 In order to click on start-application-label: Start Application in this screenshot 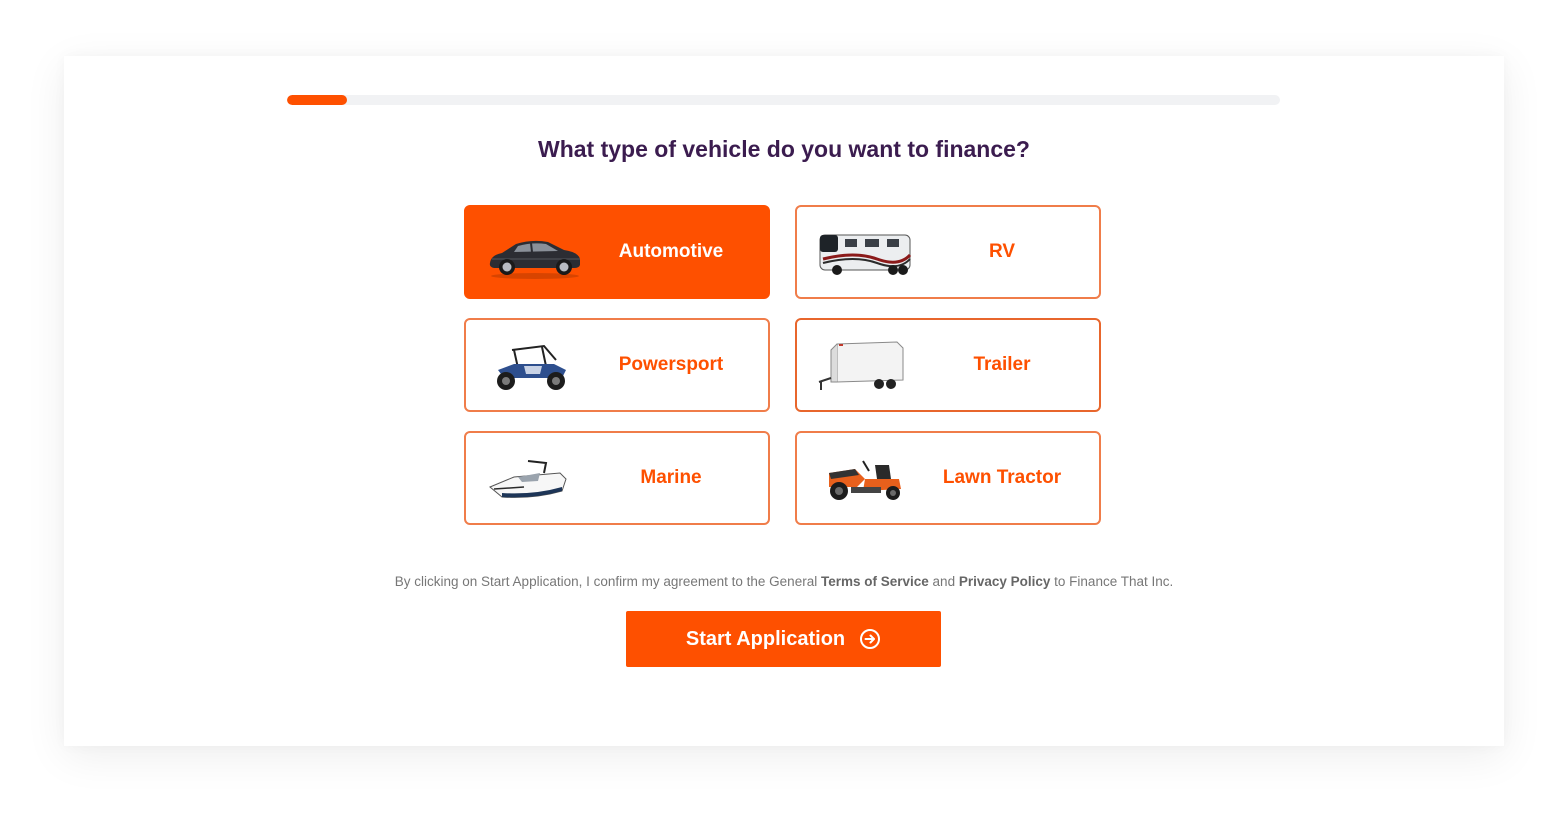, I will do `click(765, 638)`.